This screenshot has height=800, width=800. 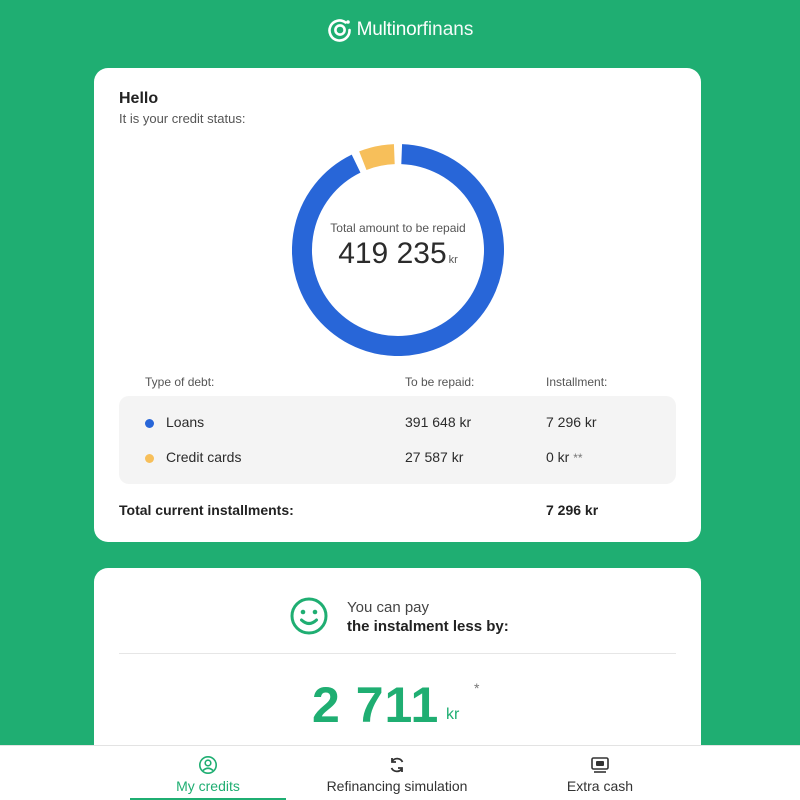 I want to click on cash-icon, so click(x=600, y=765).